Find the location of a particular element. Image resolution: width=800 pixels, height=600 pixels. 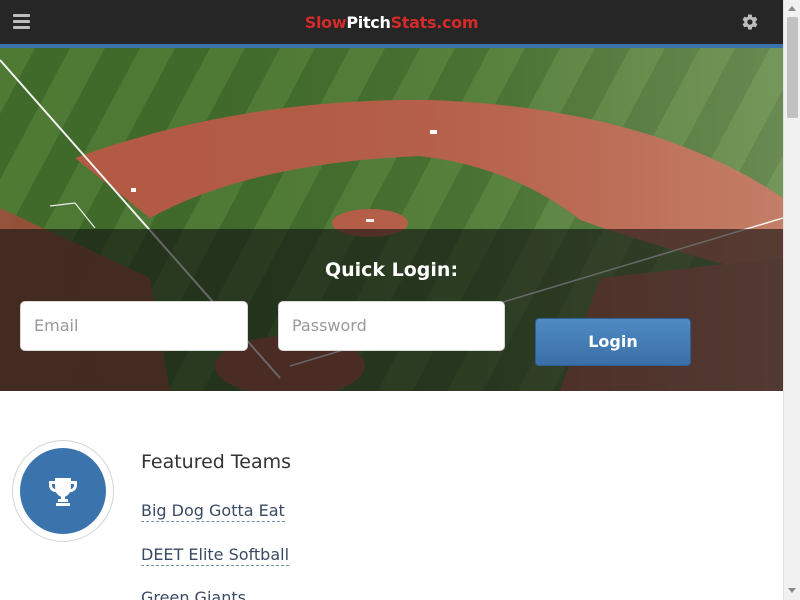

brand-part-slow: Slow is located at coordinates (325, 22).